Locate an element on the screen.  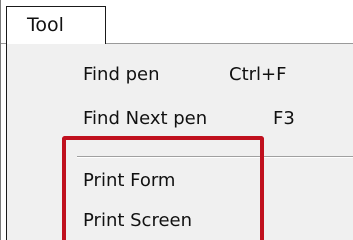
menu-item-label: Find pen is located at coordinates (121, 74).